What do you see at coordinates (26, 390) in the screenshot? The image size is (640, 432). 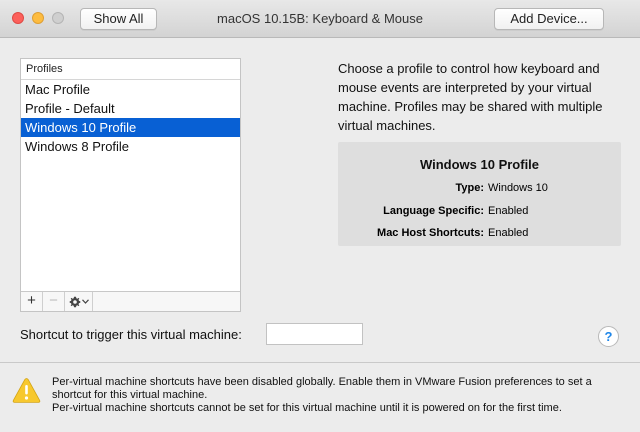 I see `warning-icon` at bounding box center [26, 390].